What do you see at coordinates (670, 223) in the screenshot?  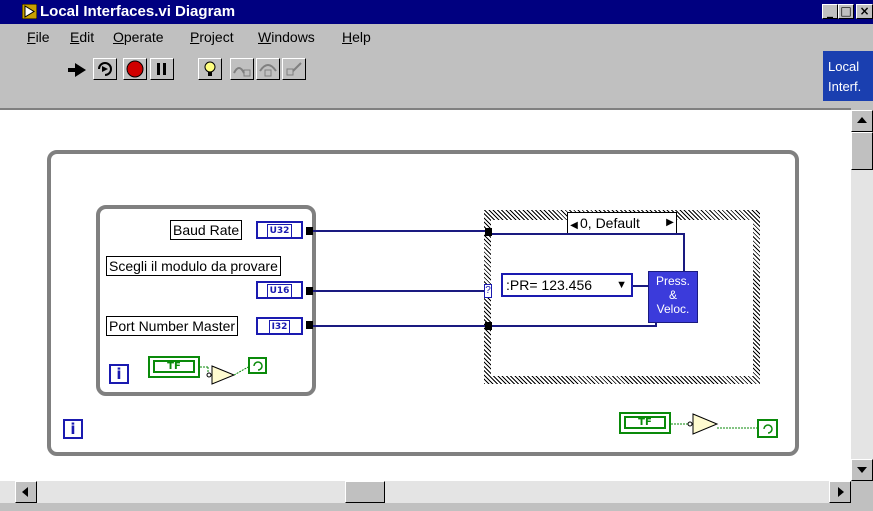 I see `case-next-arrow-icon: ▶` at bounding box center [670, 223].